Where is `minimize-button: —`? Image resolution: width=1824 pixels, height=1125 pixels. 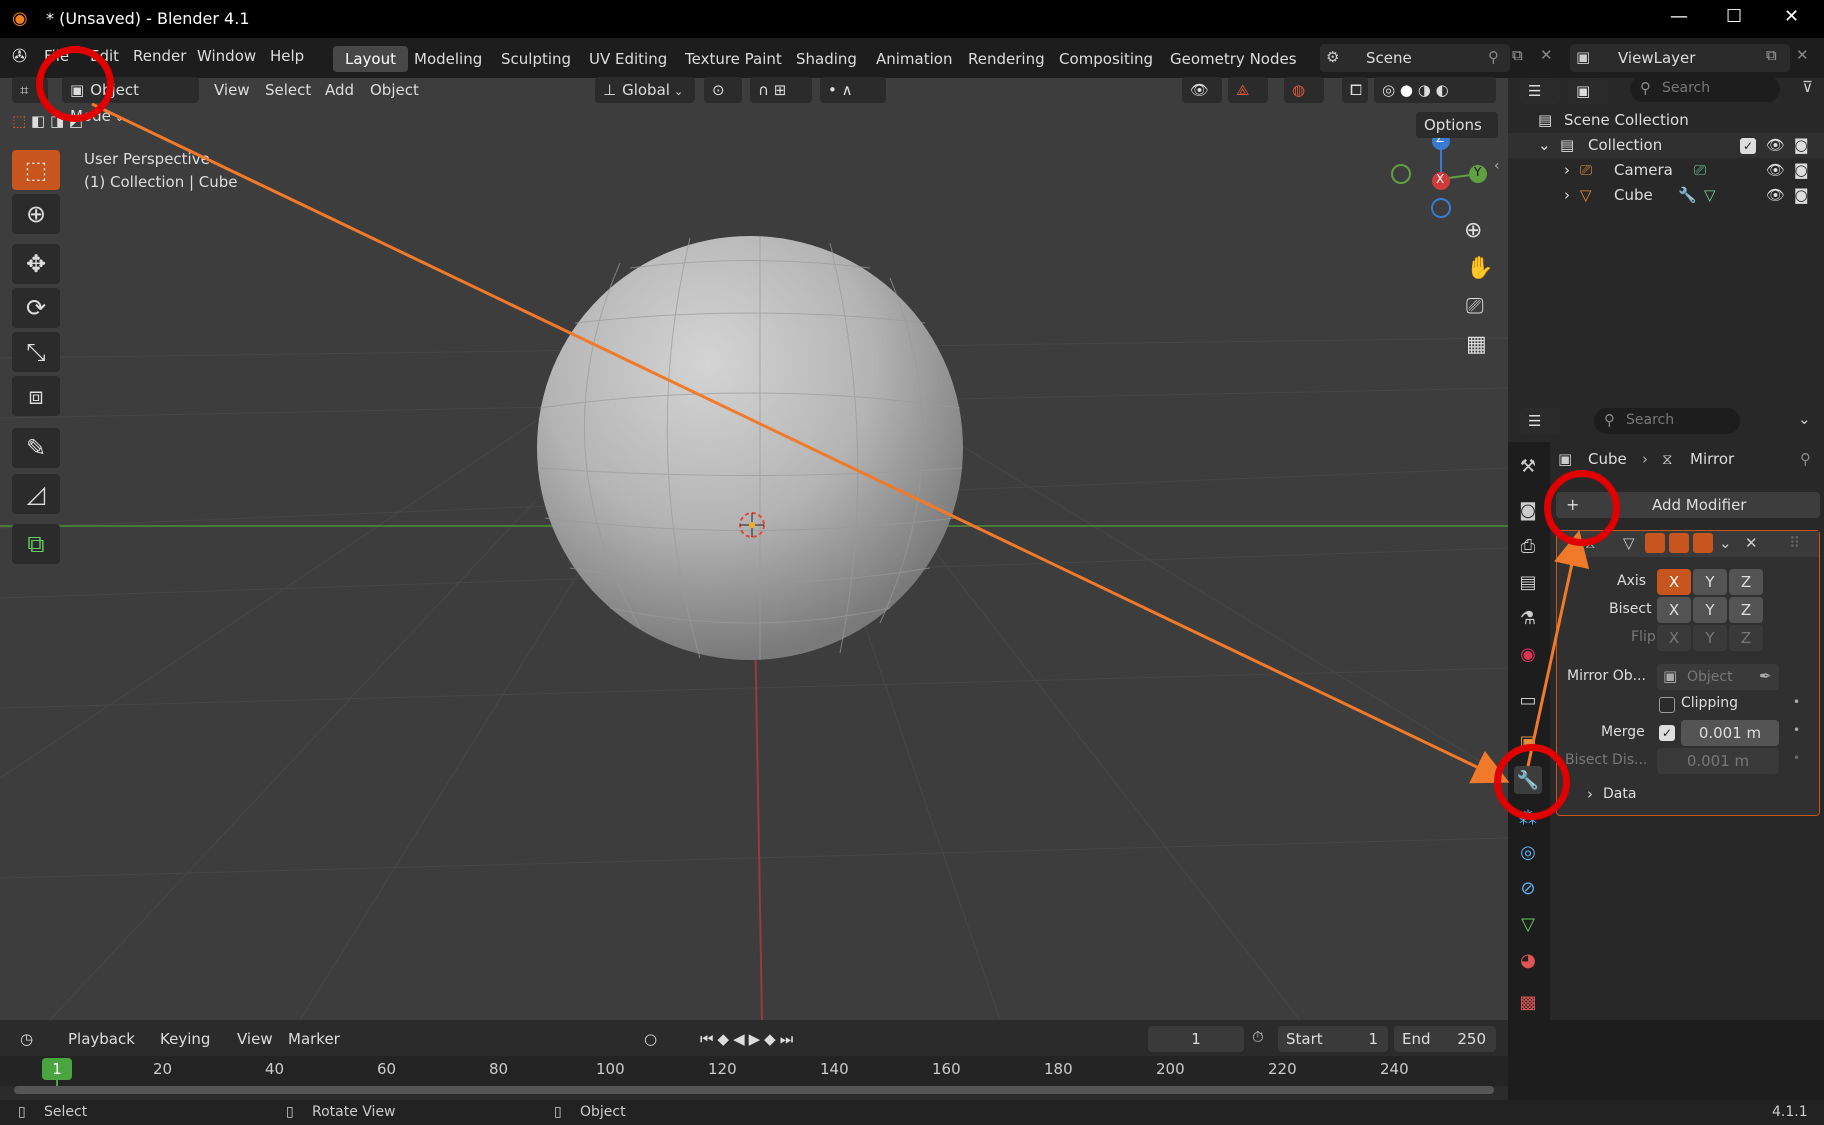 minimize-button: — is located at coordinates (1679, 16).